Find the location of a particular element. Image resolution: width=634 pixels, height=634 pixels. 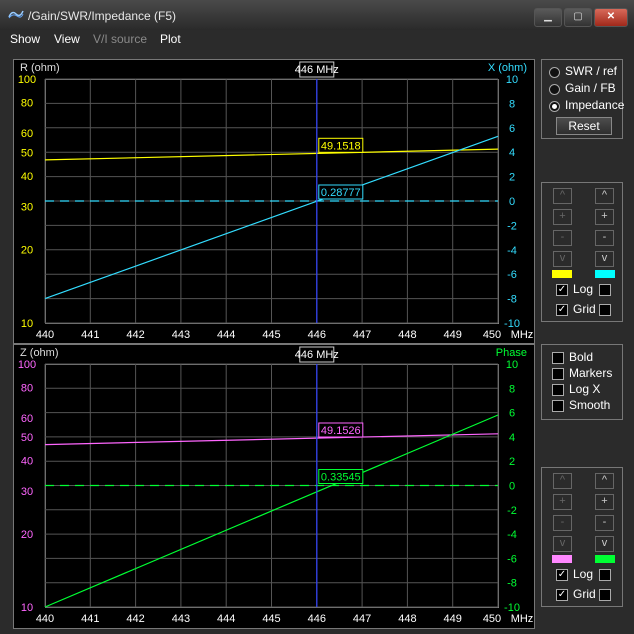

top-right-axis-label: X (ohm) is located at coordinates (507, 68).